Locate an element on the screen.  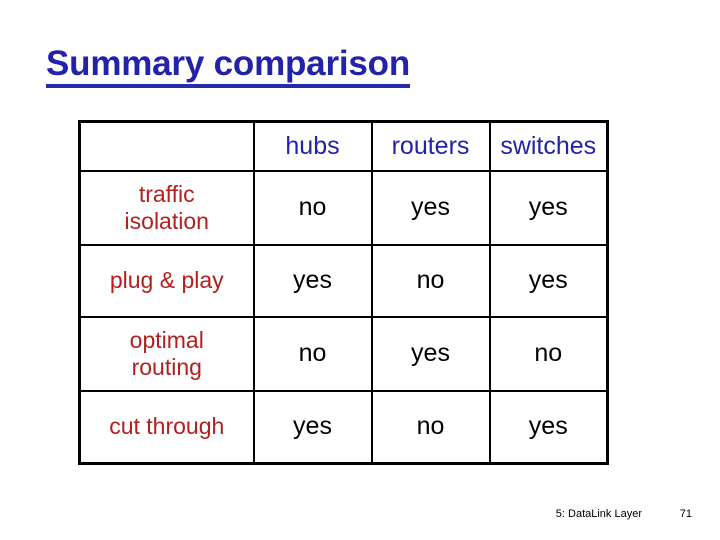
cell-cut-through-switches: yes is located at coordinates (548, 427).